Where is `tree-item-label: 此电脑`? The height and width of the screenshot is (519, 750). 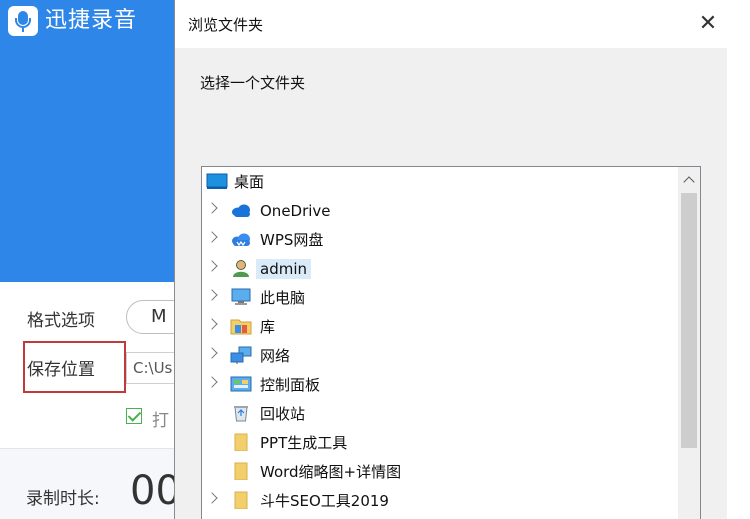 tree-item-label: 此电脑 is located at coordinates (283, 298).